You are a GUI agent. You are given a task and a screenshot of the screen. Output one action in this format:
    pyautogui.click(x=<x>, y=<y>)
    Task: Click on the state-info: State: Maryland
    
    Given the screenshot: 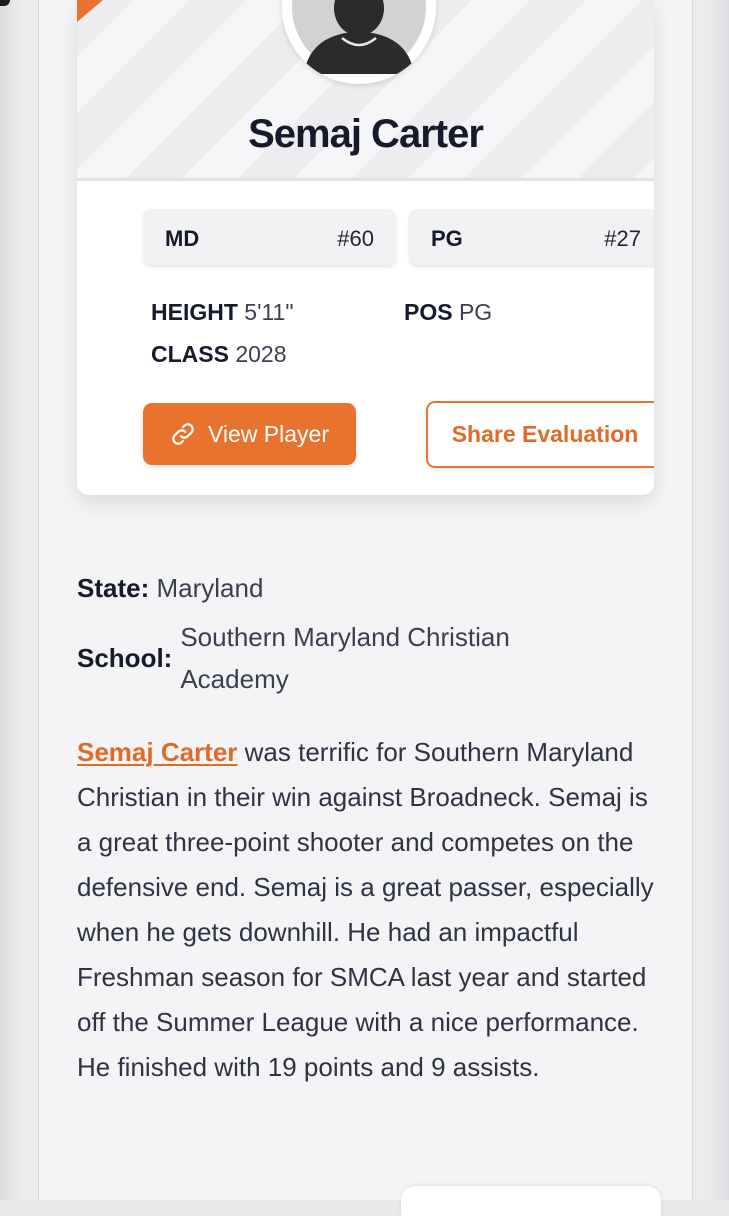 What is the action you would take?
    pyautogui.click(x=170, y=588)
    